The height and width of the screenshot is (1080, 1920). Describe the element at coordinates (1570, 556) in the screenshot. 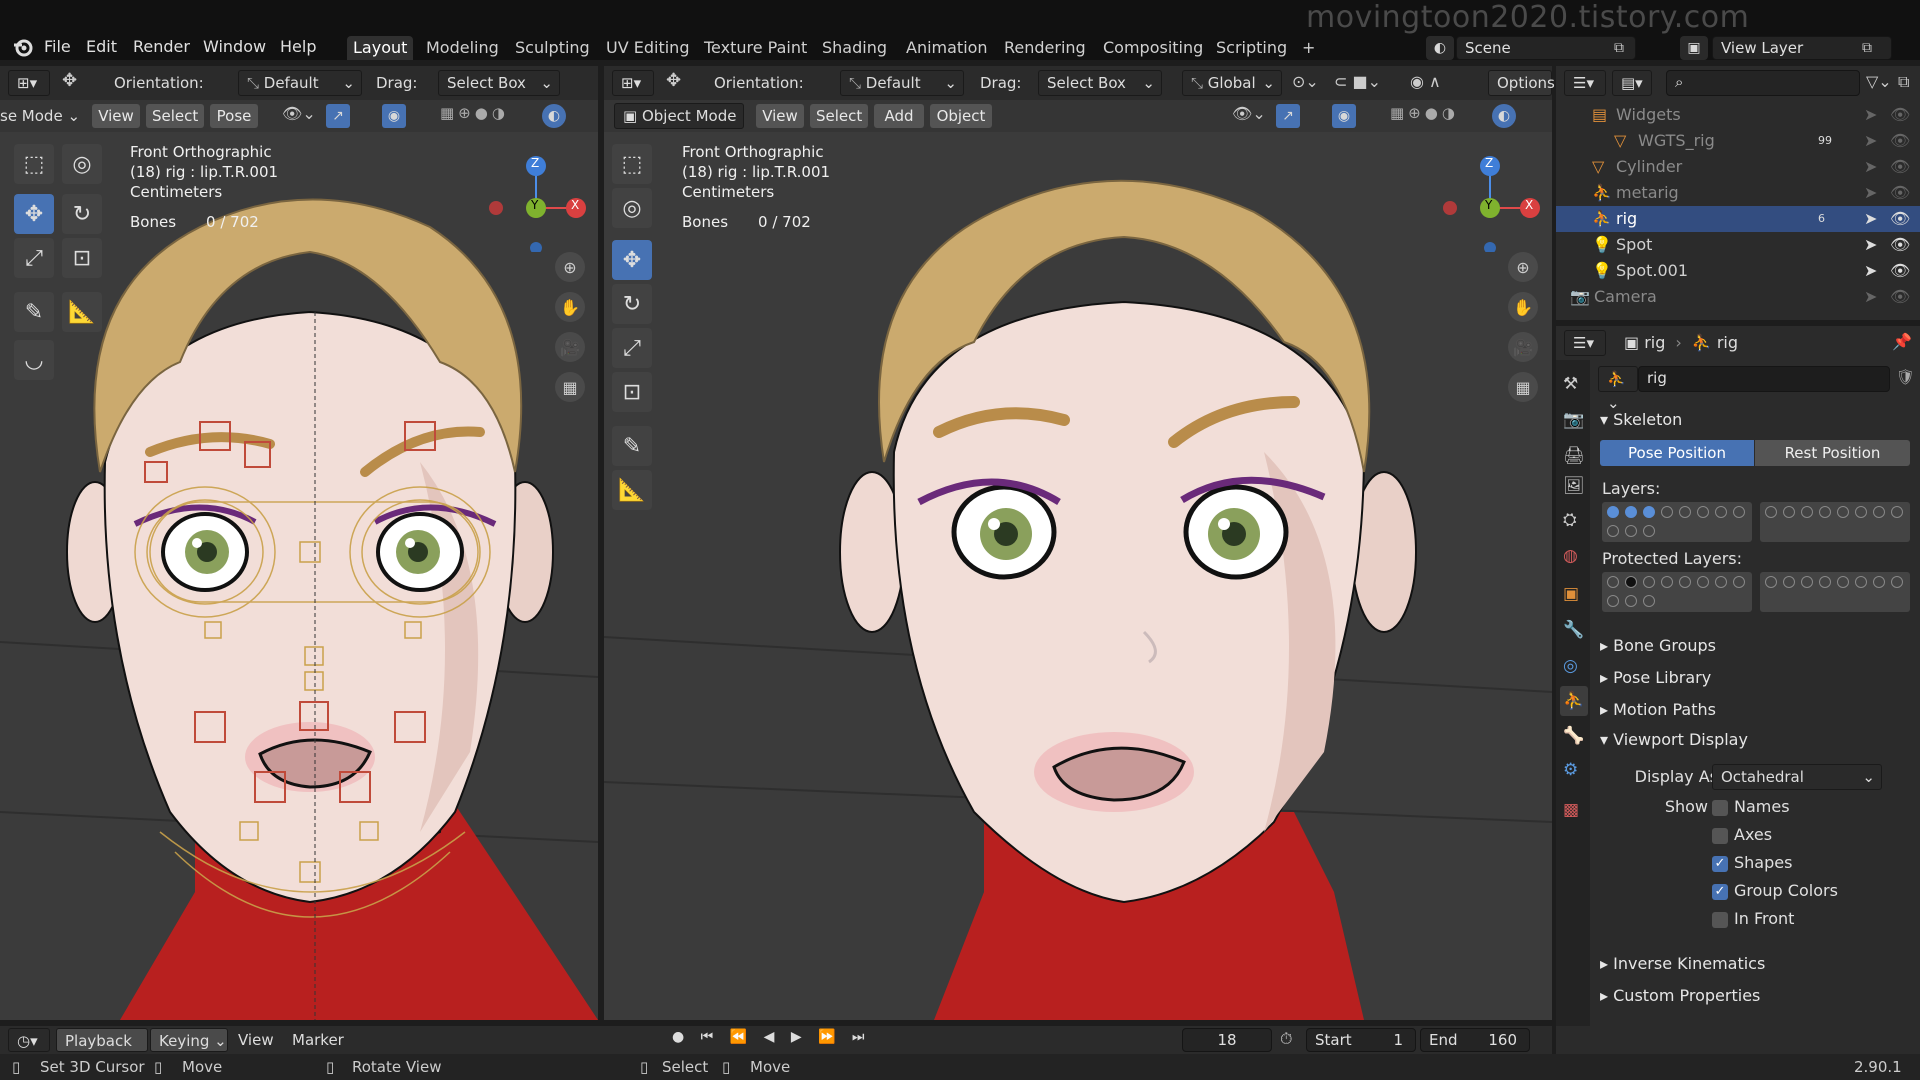

I see `world-tab-icon: ◍` at that location.